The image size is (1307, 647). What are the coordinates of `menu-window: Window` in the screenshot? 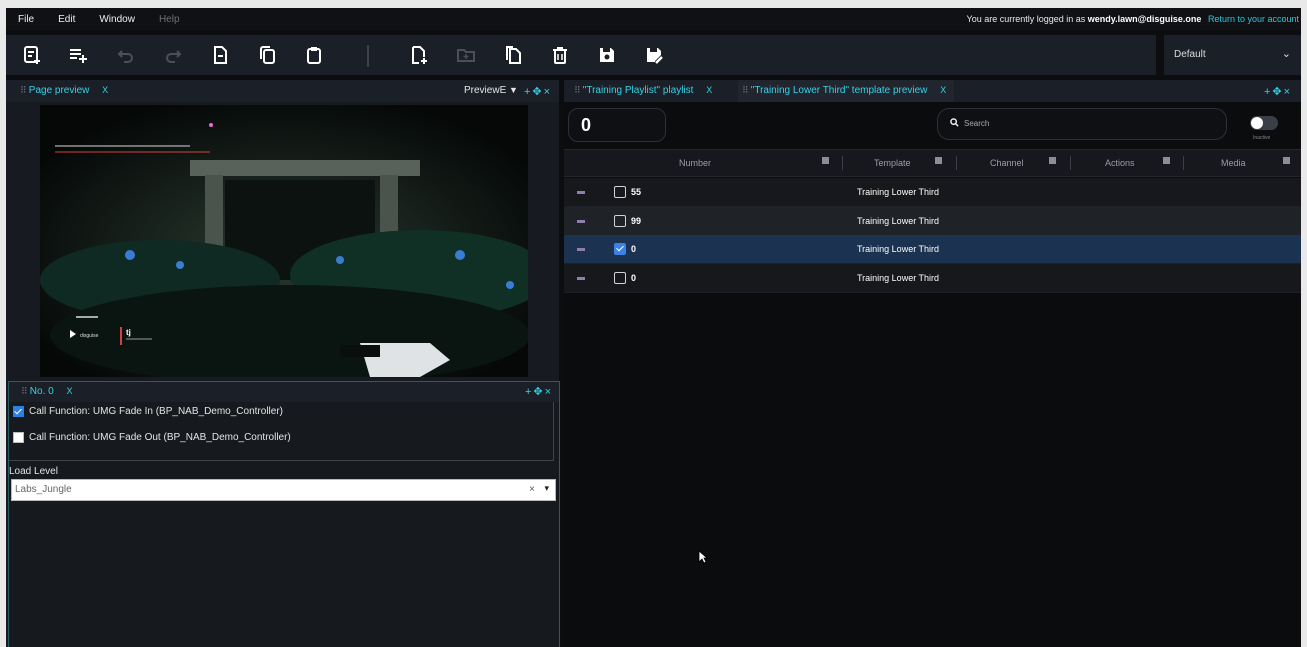 It's located at (117, 19).